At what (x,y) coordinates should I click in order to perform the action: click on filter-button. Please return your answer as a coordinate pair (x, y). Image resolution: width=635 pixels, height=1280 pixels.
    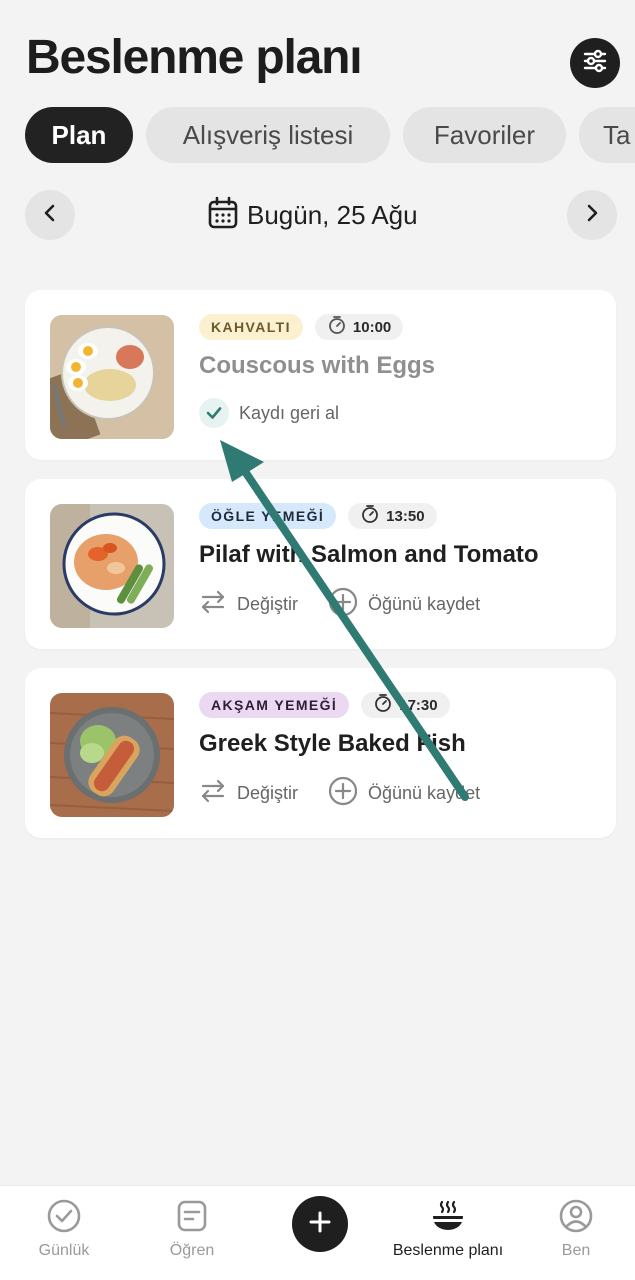
    Looking at the image, I should click on (595, 63).